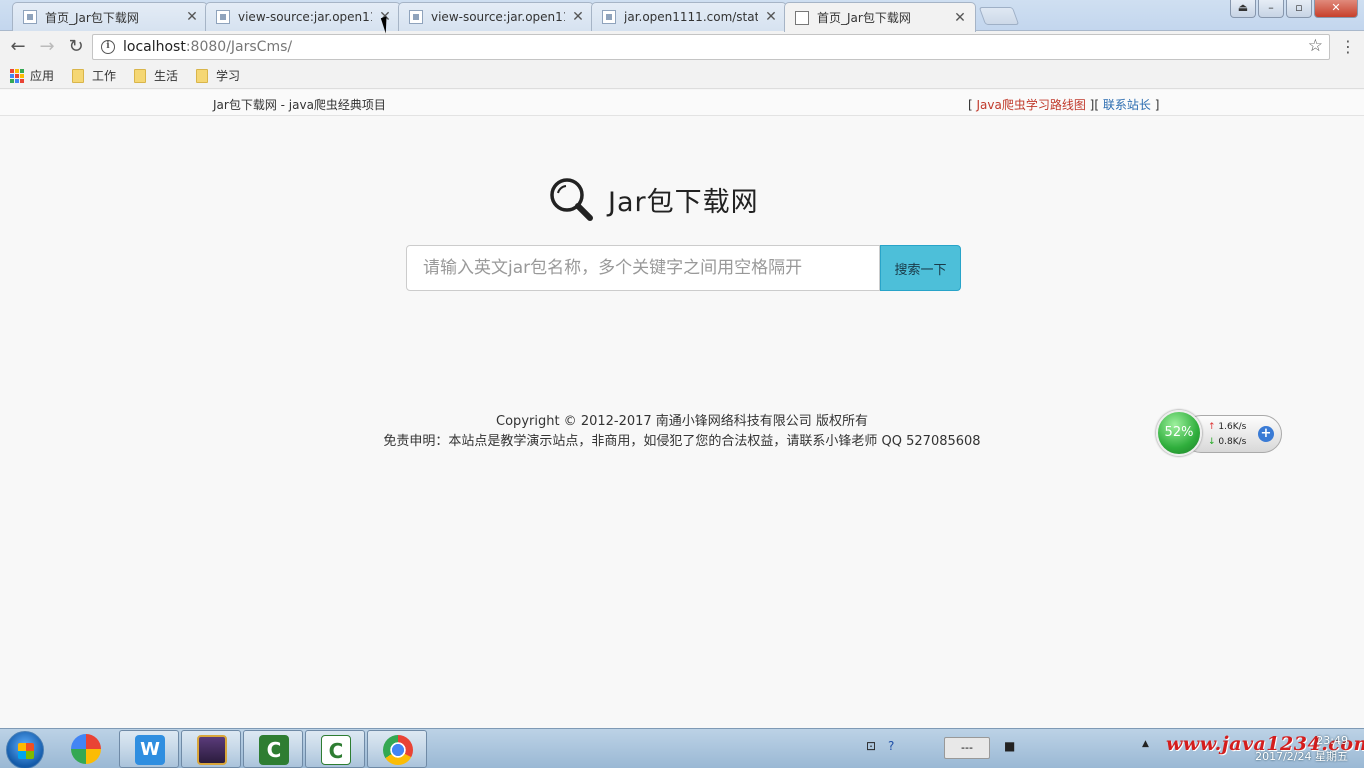 The width and height of the screenshot is (1364, 768). I want to click on url-host: localhost, so click(154, 47).